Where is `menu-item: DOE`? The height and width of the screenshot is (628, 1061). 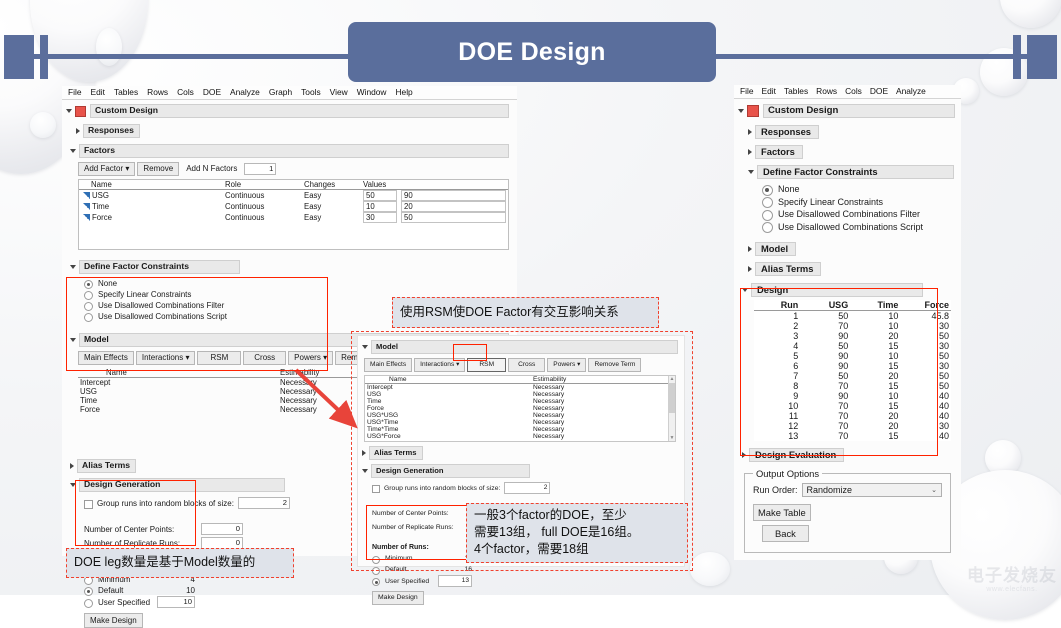 menu-item: DOE is located at coordinates (212, 92).